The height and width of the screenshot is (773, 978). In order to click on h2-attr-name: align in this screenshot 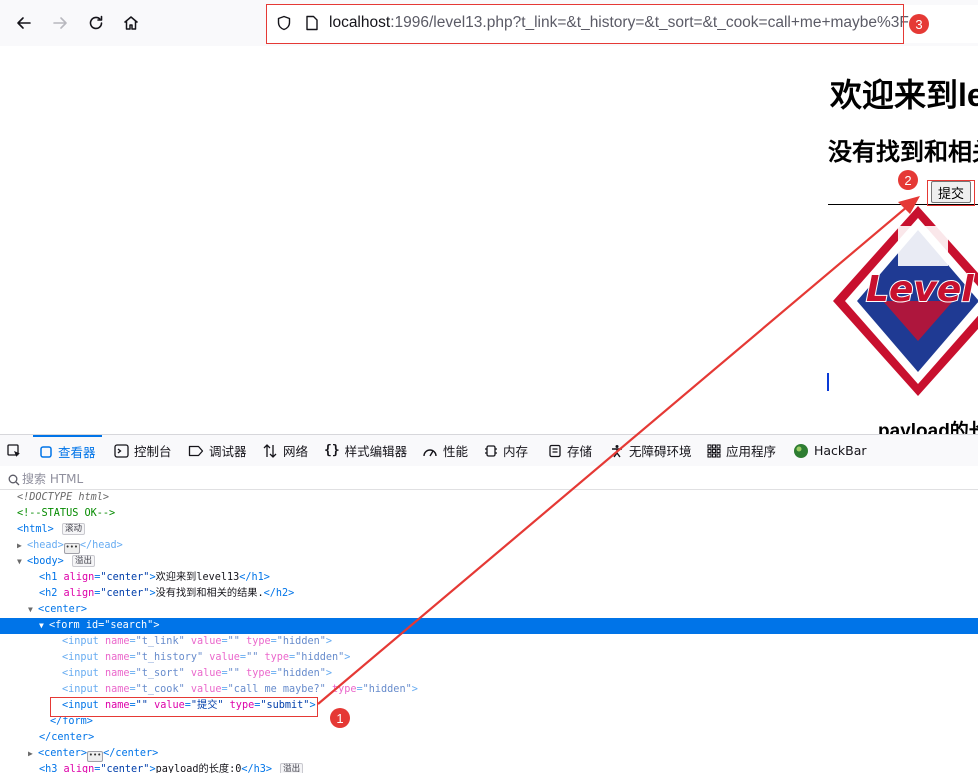, I will do `click(79, 593)`.